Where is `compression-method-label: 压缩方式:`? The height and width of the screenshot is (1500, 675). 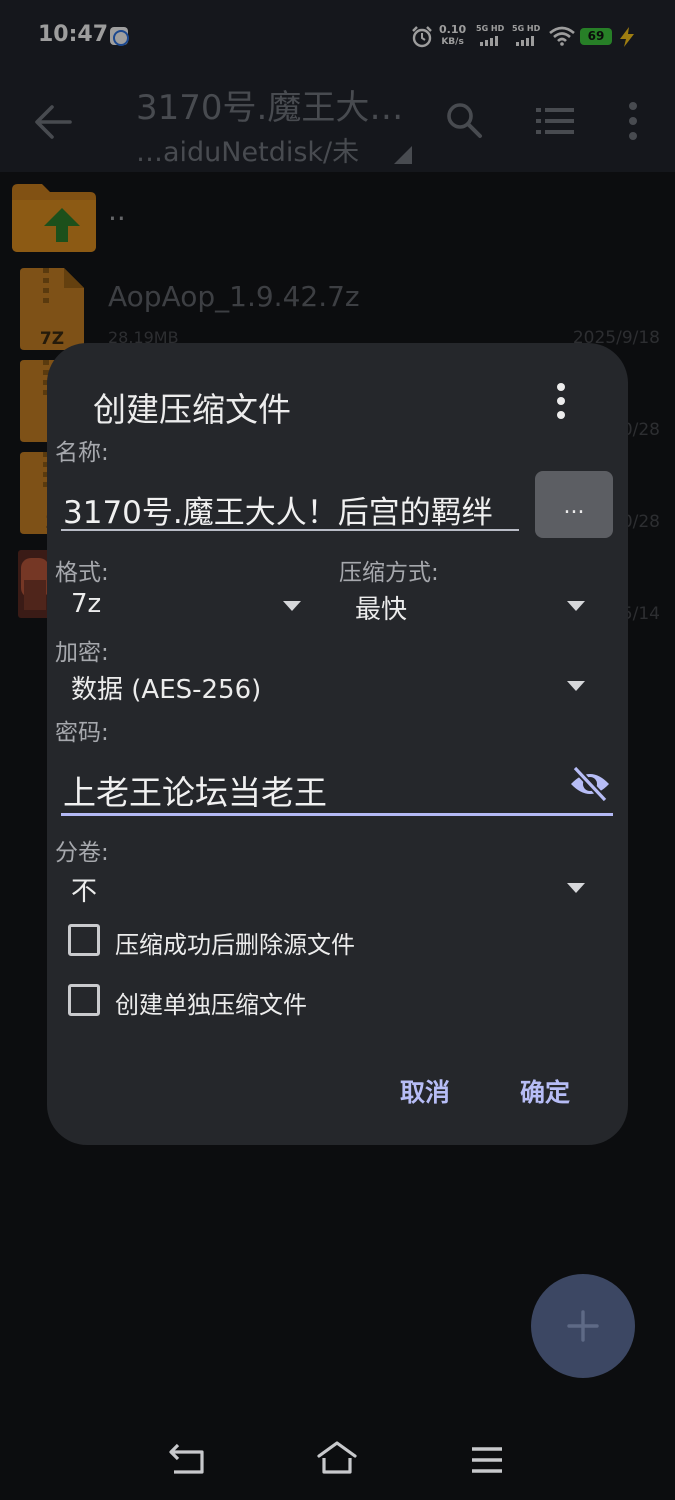 compression-method-label: 压缩方式: is located at coordinates (389, 573).